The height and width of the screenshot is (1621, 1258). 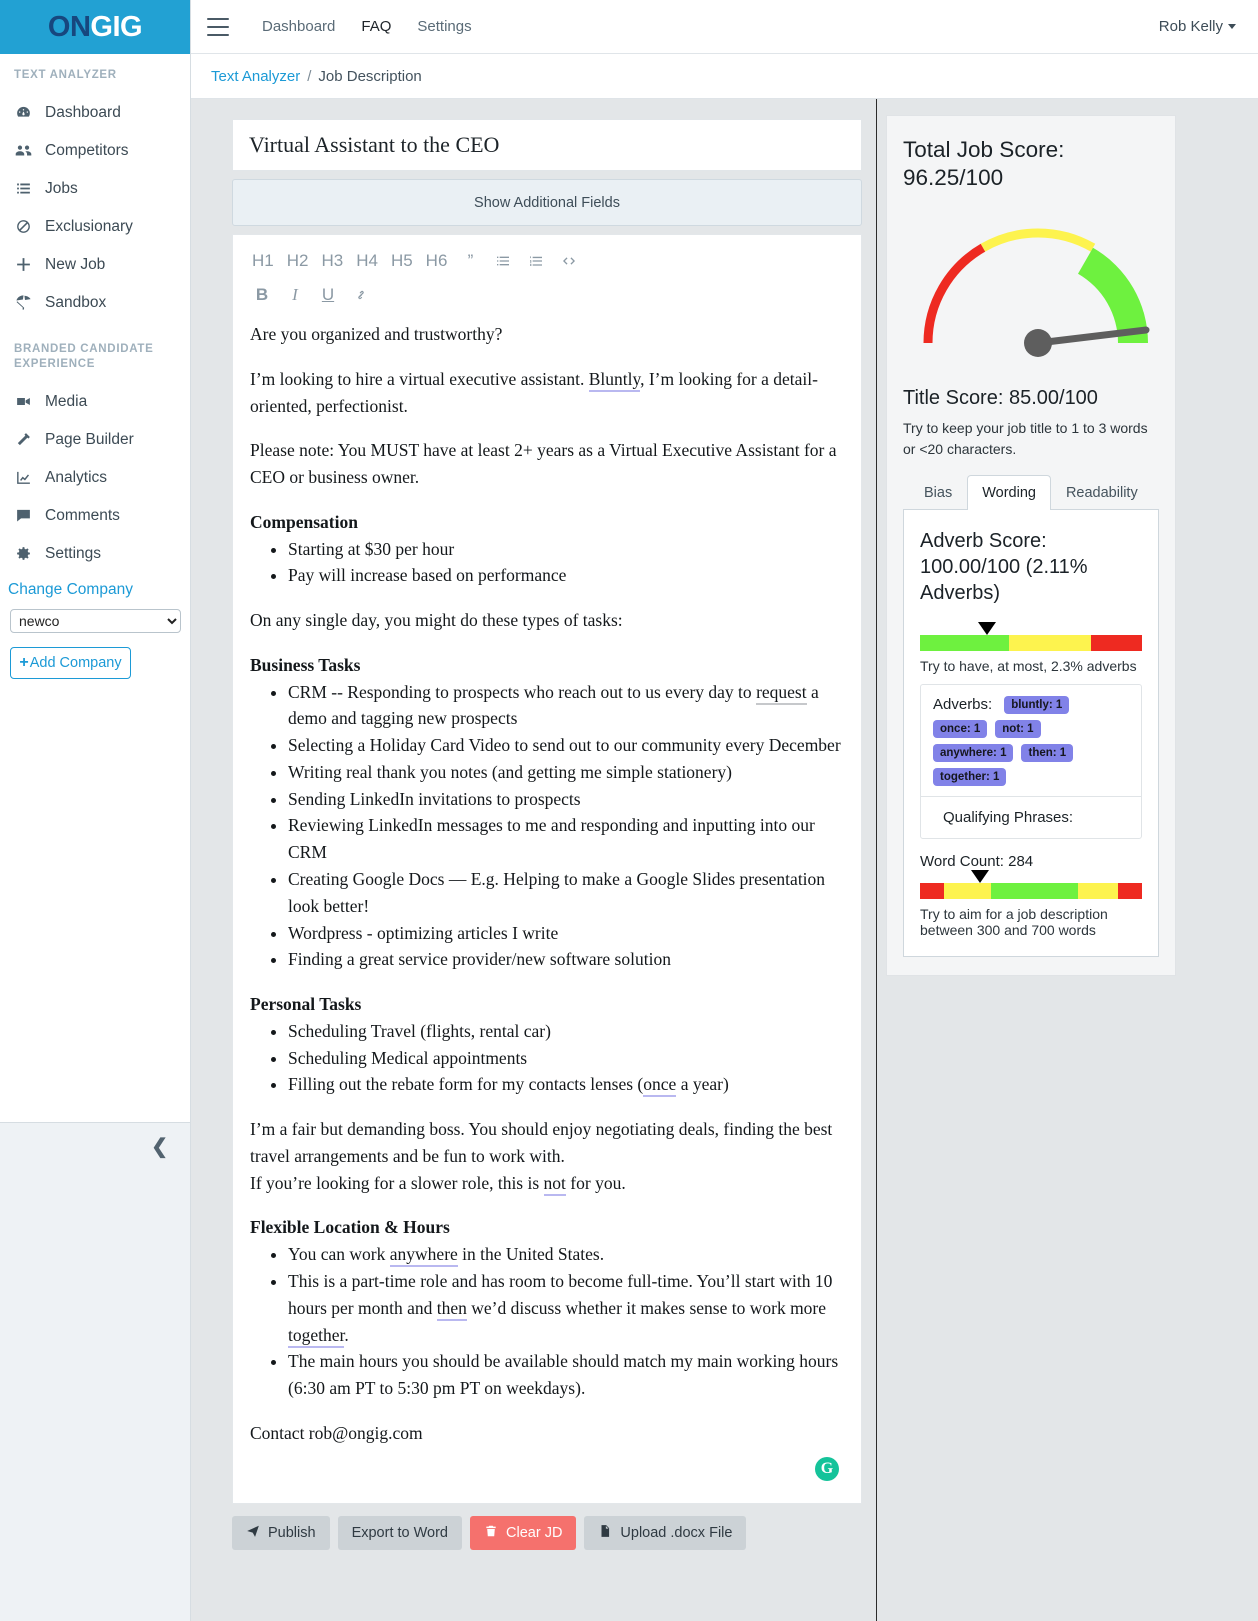 I want to click on topnav-faq: FAQ, so click(x=376, y=26).